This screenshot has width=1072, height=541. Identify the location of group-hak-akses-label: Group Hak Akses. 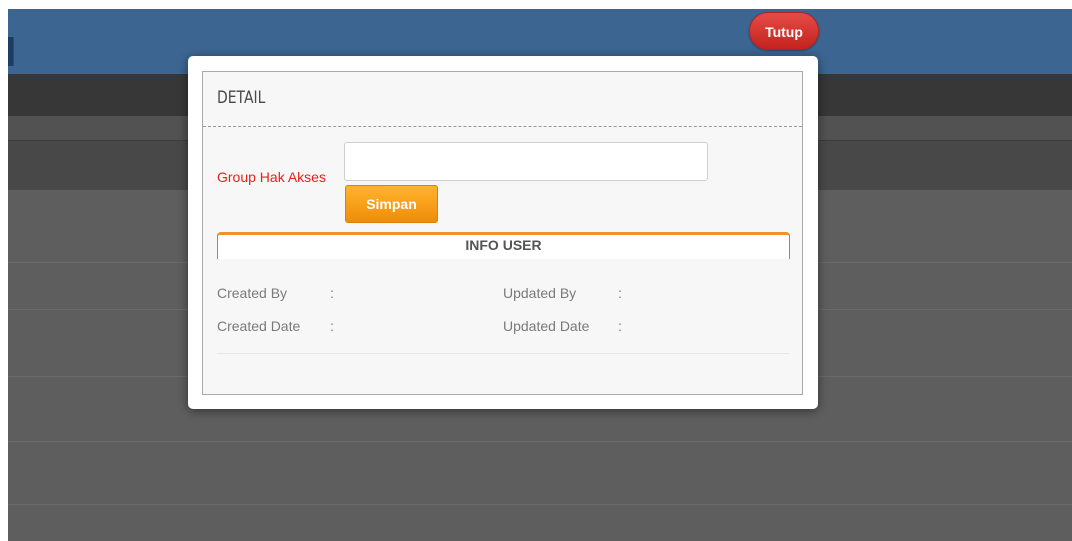
(271, 177).